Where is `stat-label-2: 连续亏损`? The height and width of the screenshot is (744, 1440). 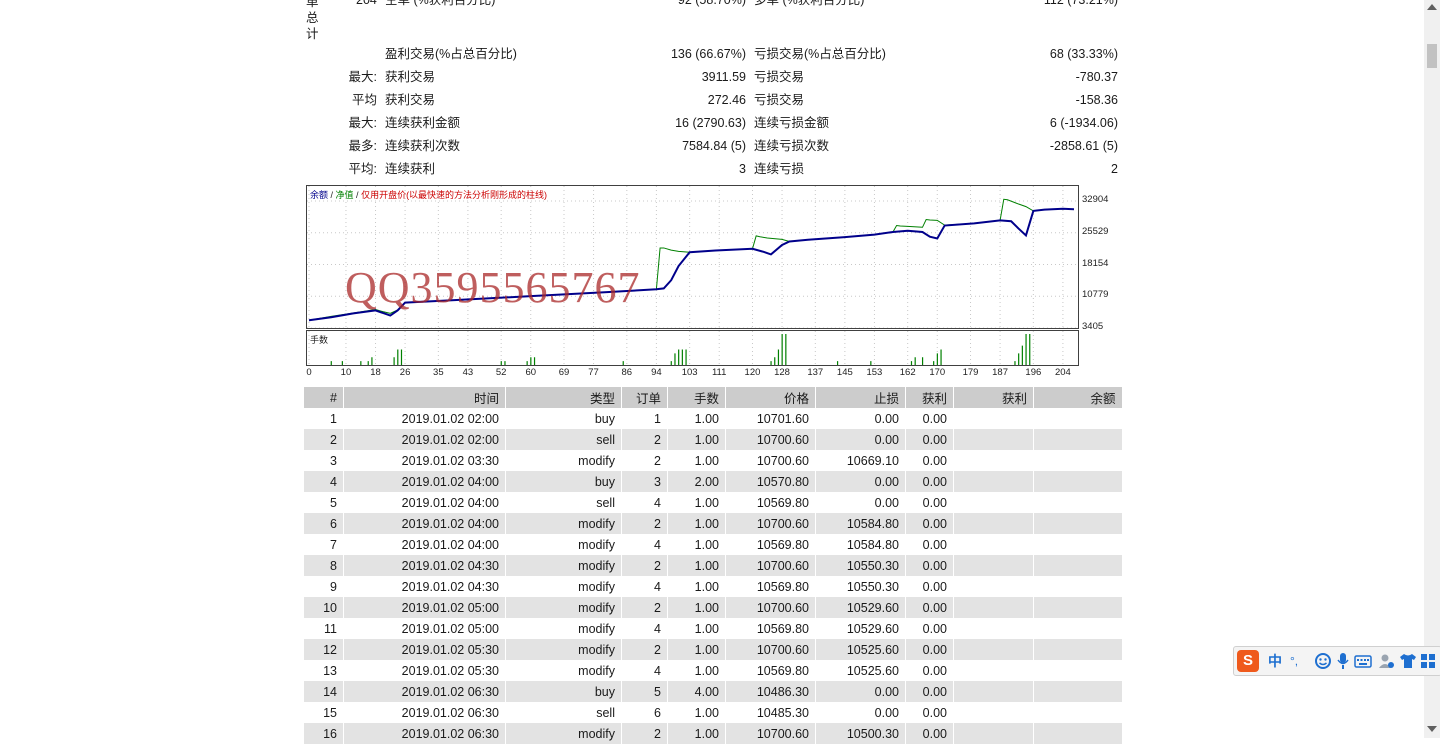
stat-label-2: 连续亏损 is located at coordinates (779, 169).